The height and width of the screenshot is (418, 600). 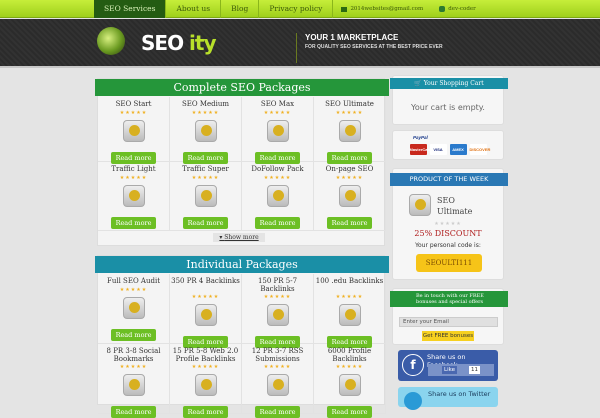 What do you see at coordinates (349, 104) in the screenshot?
I see `package-name: SEO Ultimate` at bounding box center [349, 104].